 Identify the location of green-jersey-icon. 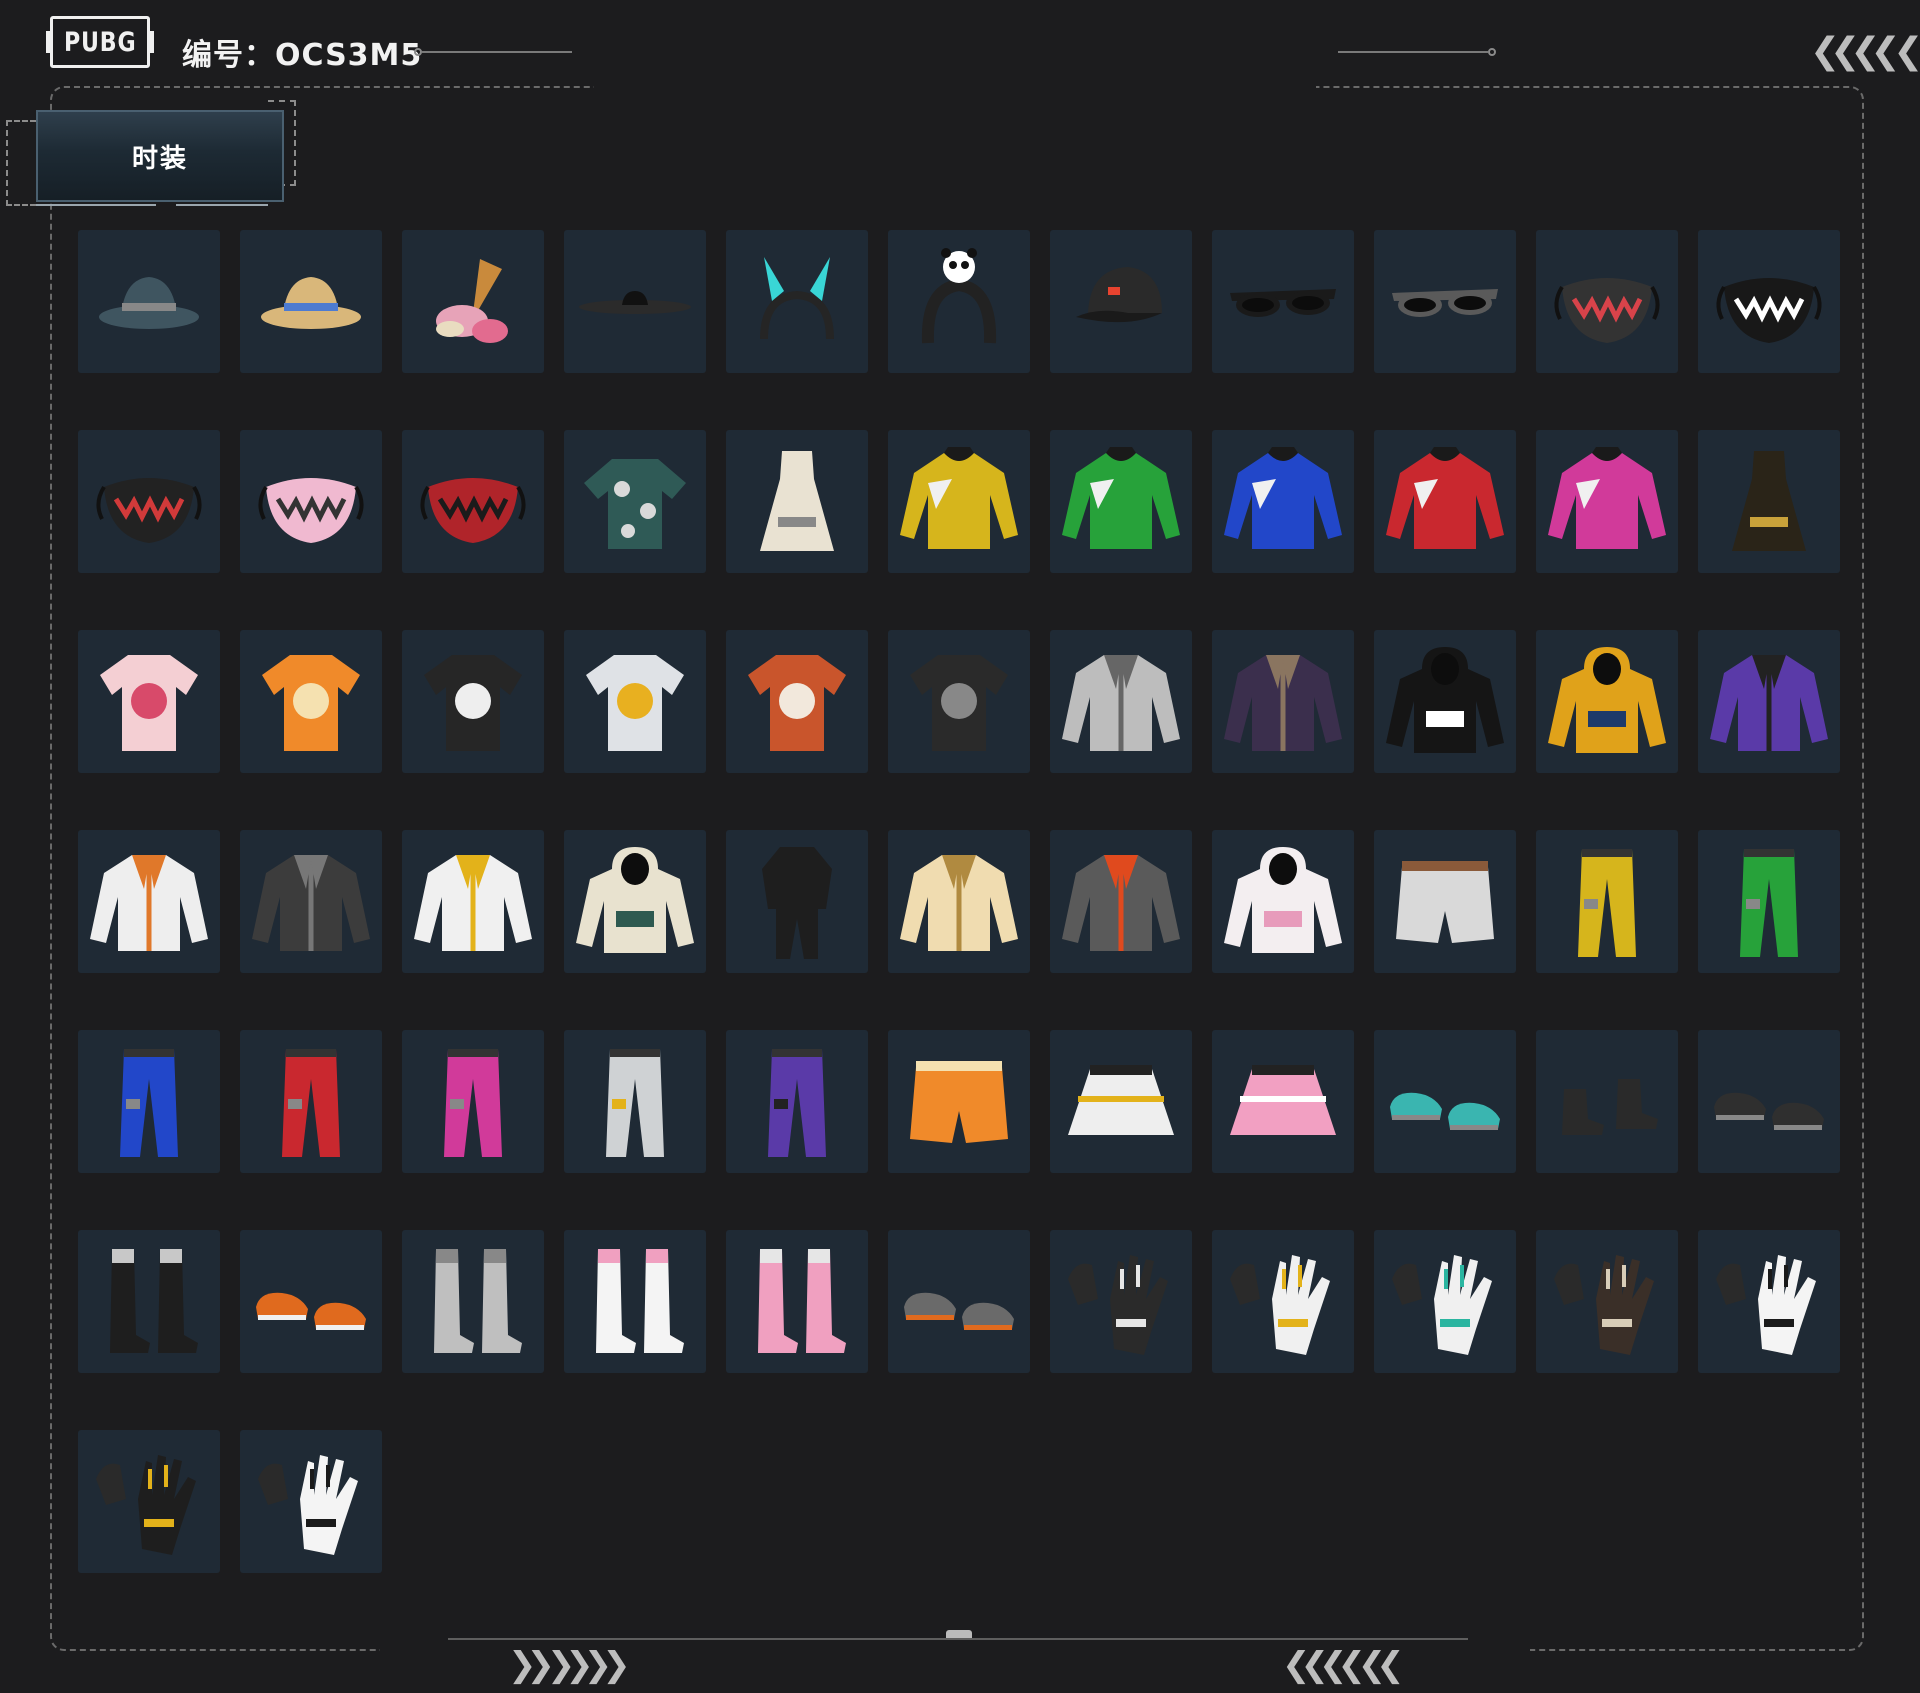
(1121, 497).